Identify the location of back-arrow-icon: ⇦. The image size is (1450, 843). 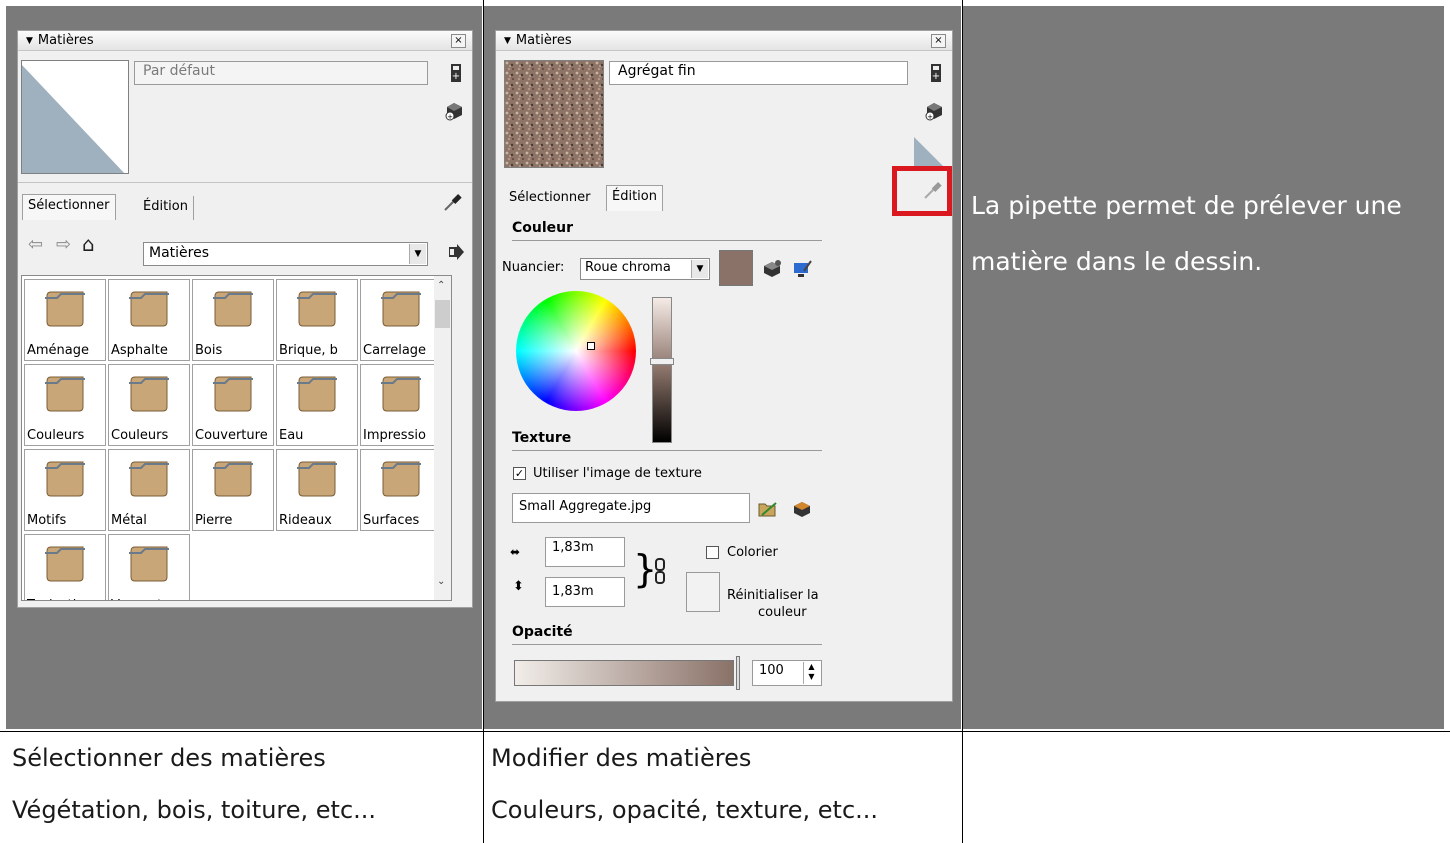
(35, 244).